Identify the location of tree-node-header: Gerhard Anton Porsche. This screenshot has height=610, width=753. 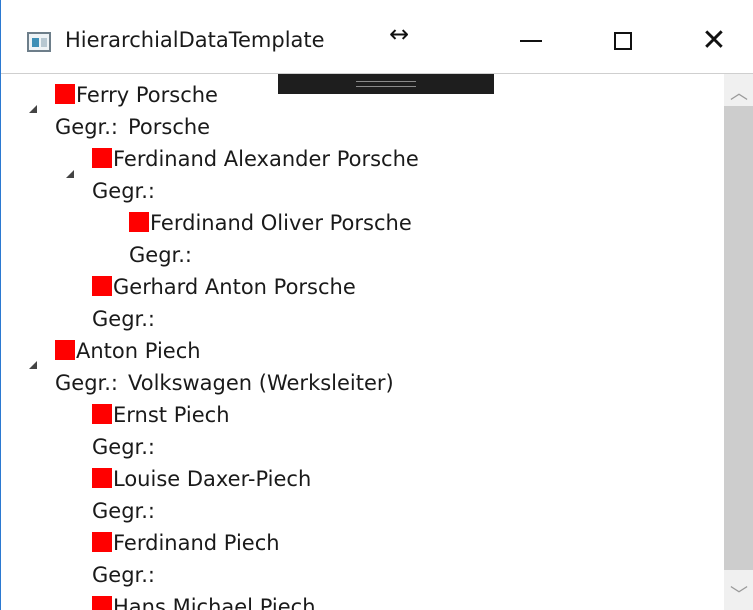
(224, 287).